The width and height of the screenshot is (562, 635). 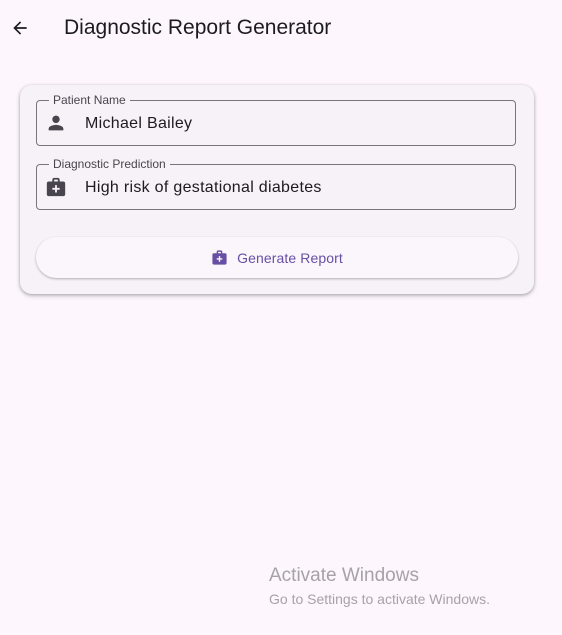 I want to click on diagnostic-prediction-label: Diagnostic Prediction, so click(x=109, y=164).